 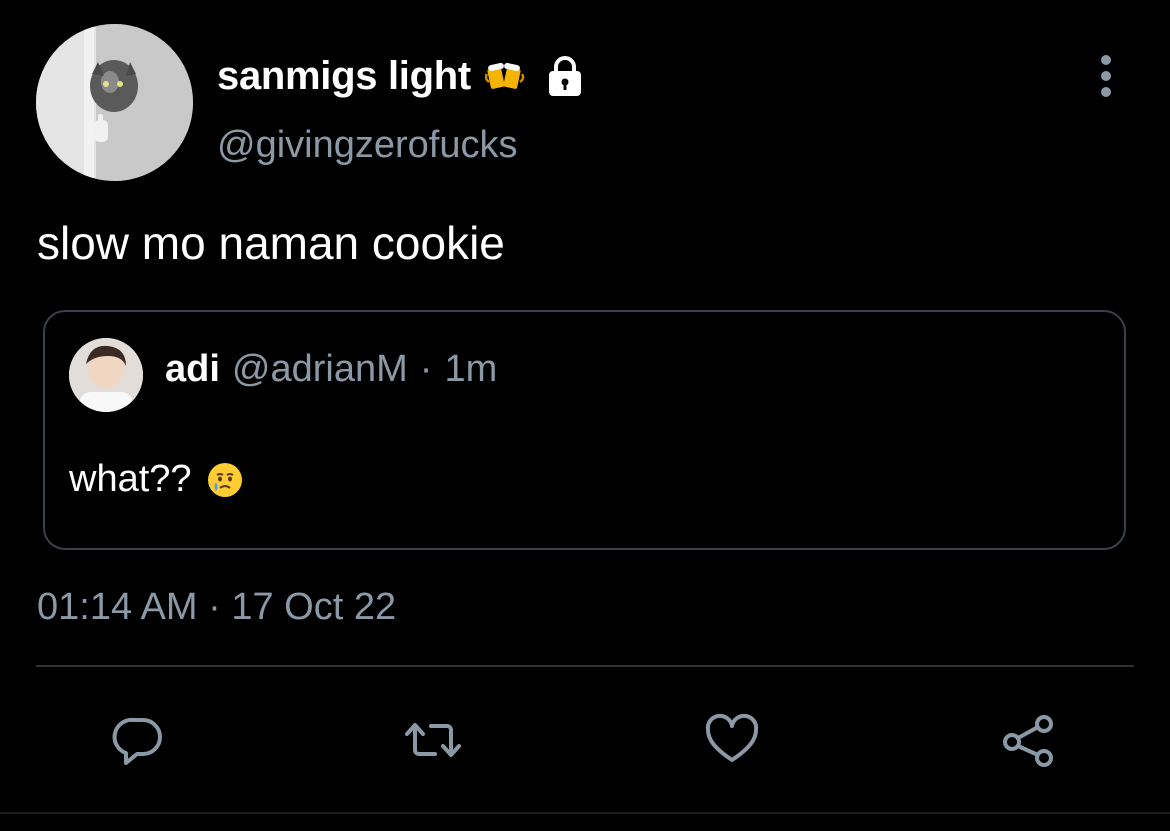 I want to click on quoted-author-name: adi, so click(x=192, y=369).